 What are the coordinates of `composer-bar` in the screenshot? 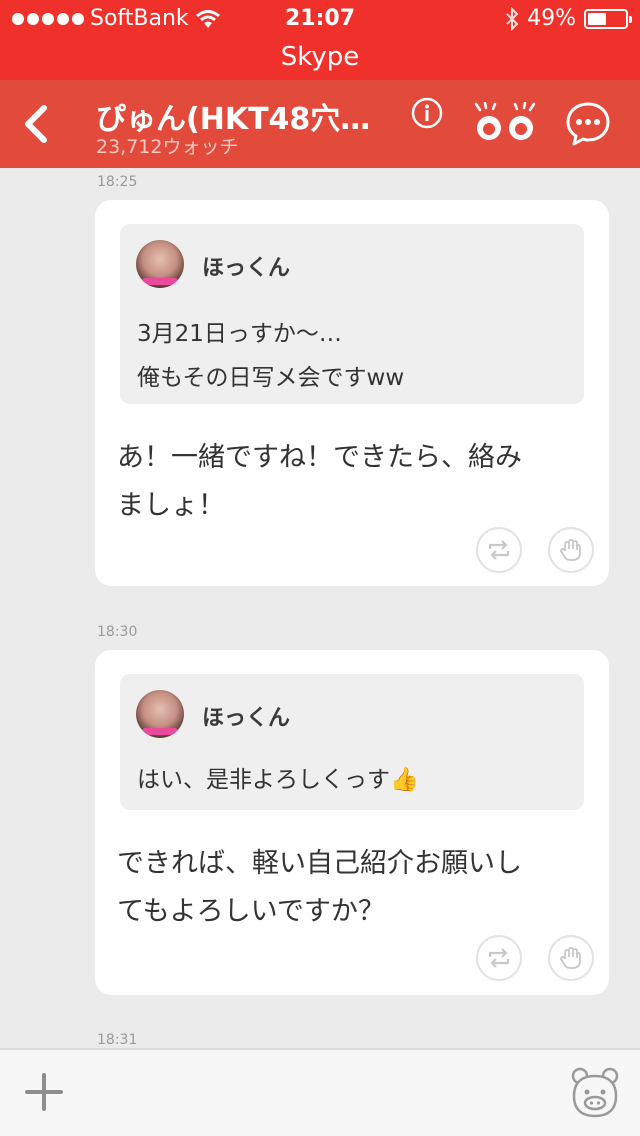 It's located at (320, 1092).